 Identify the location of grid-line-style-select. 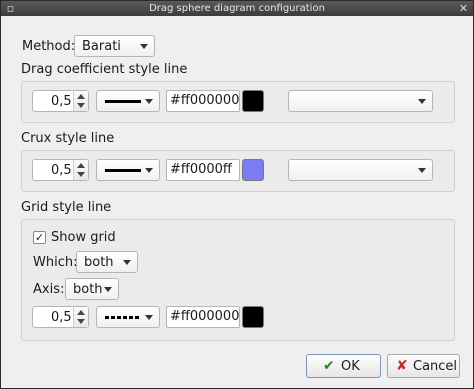
(128, 317).